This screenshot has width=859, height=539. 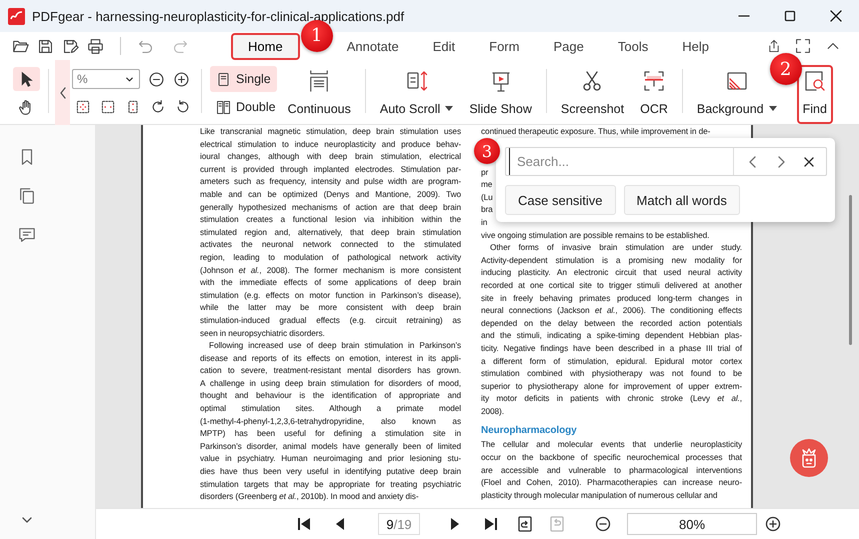 What do you see at coordinates (444, 46) in the screenshot?
I see `menu-tab: Edit` at bounding box center [444, 46].